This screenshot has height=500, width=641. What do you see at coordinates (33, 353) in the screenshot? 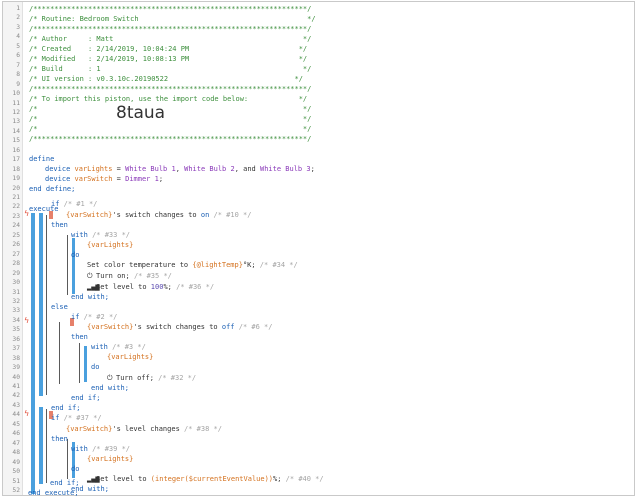
I see `execute-block-bar` at bounding box center [33, 353].